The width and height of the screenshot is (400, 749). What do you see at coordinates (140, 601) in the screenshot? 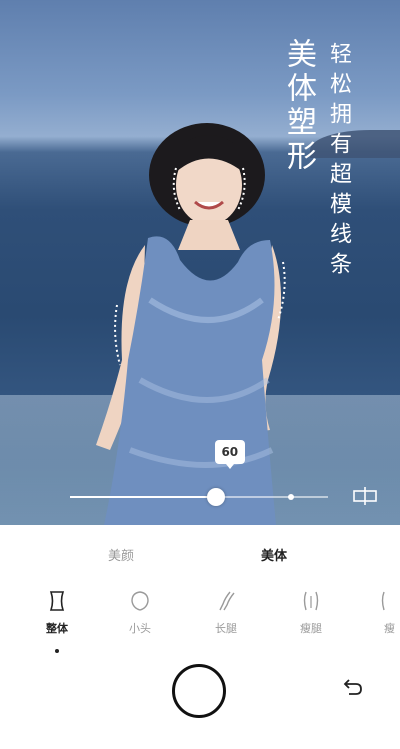
I see `small-head-icon` at bounding box center [140, 601].